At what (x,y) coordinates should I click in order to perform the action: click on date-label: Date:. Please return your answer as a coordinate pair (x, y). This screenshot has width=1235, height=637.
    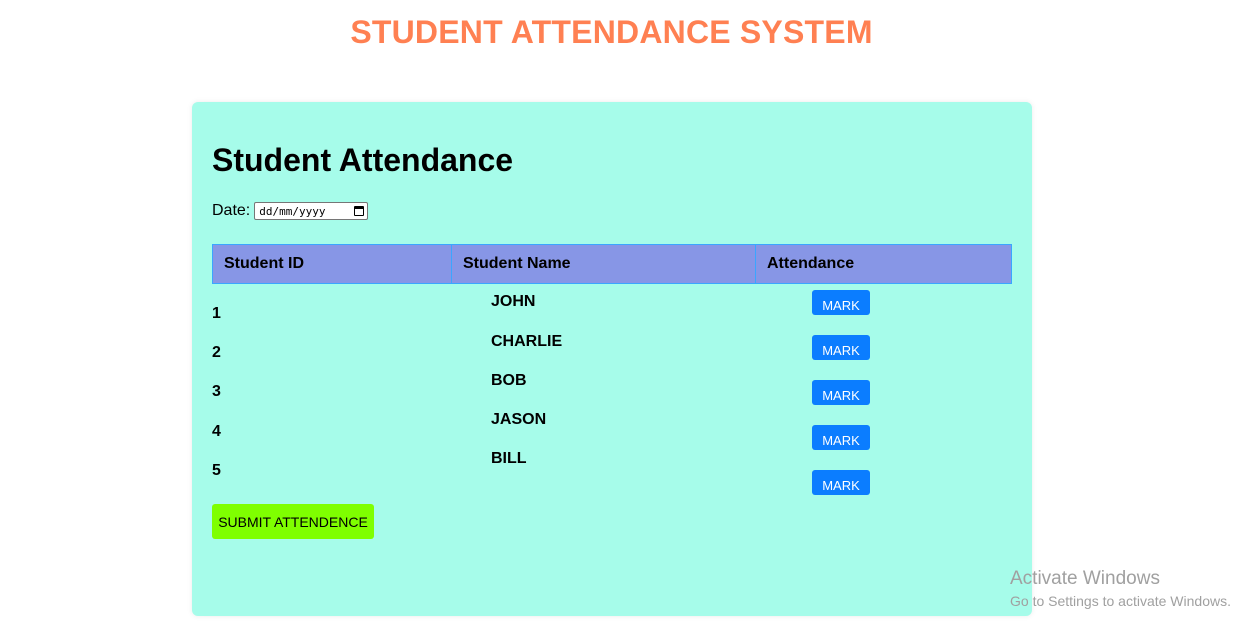
    Looking at the image, I should click on (231, 210).